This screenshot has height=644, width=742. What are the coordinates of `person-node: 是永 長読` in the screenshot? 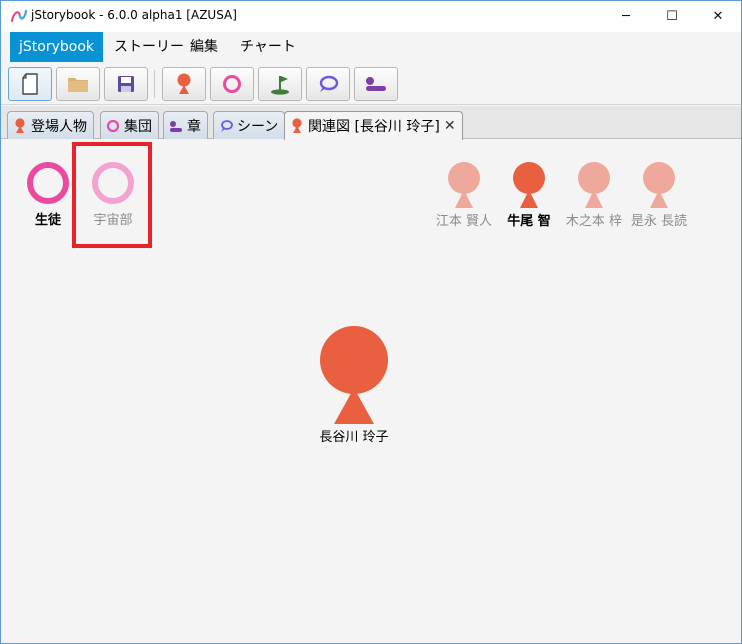 It's located at (659, 195).